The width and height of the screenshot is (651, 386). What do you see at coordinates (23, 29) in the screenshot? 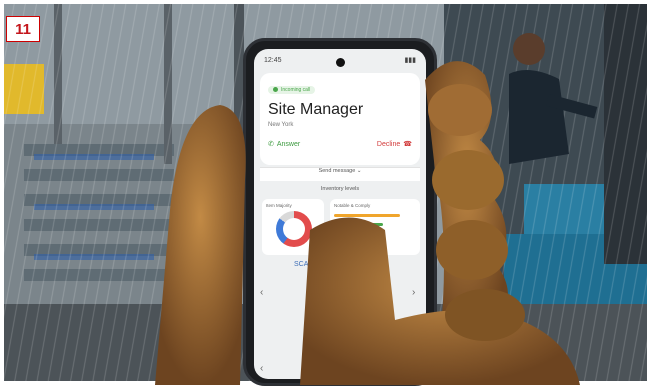
I see `figure-number-badge: 11` at bounding box center [23, 29].